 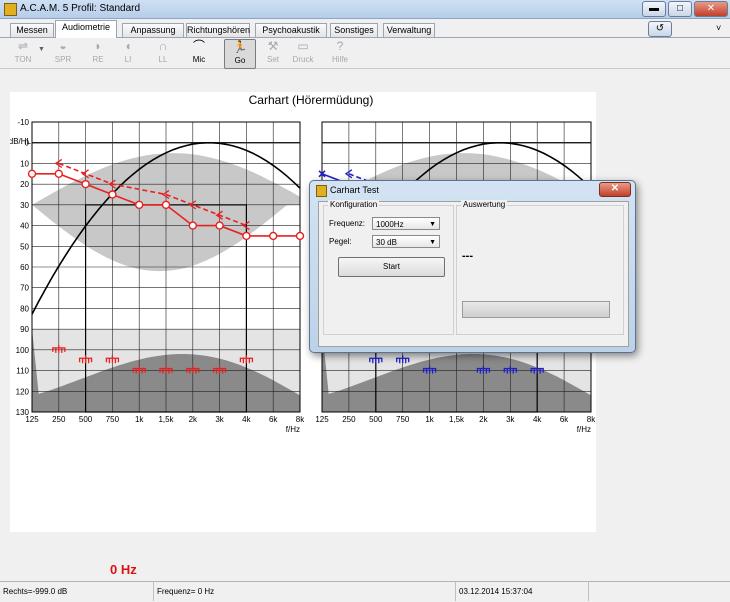 I want to click on ll-button: ∩ LL, so click(x=163, y=53).